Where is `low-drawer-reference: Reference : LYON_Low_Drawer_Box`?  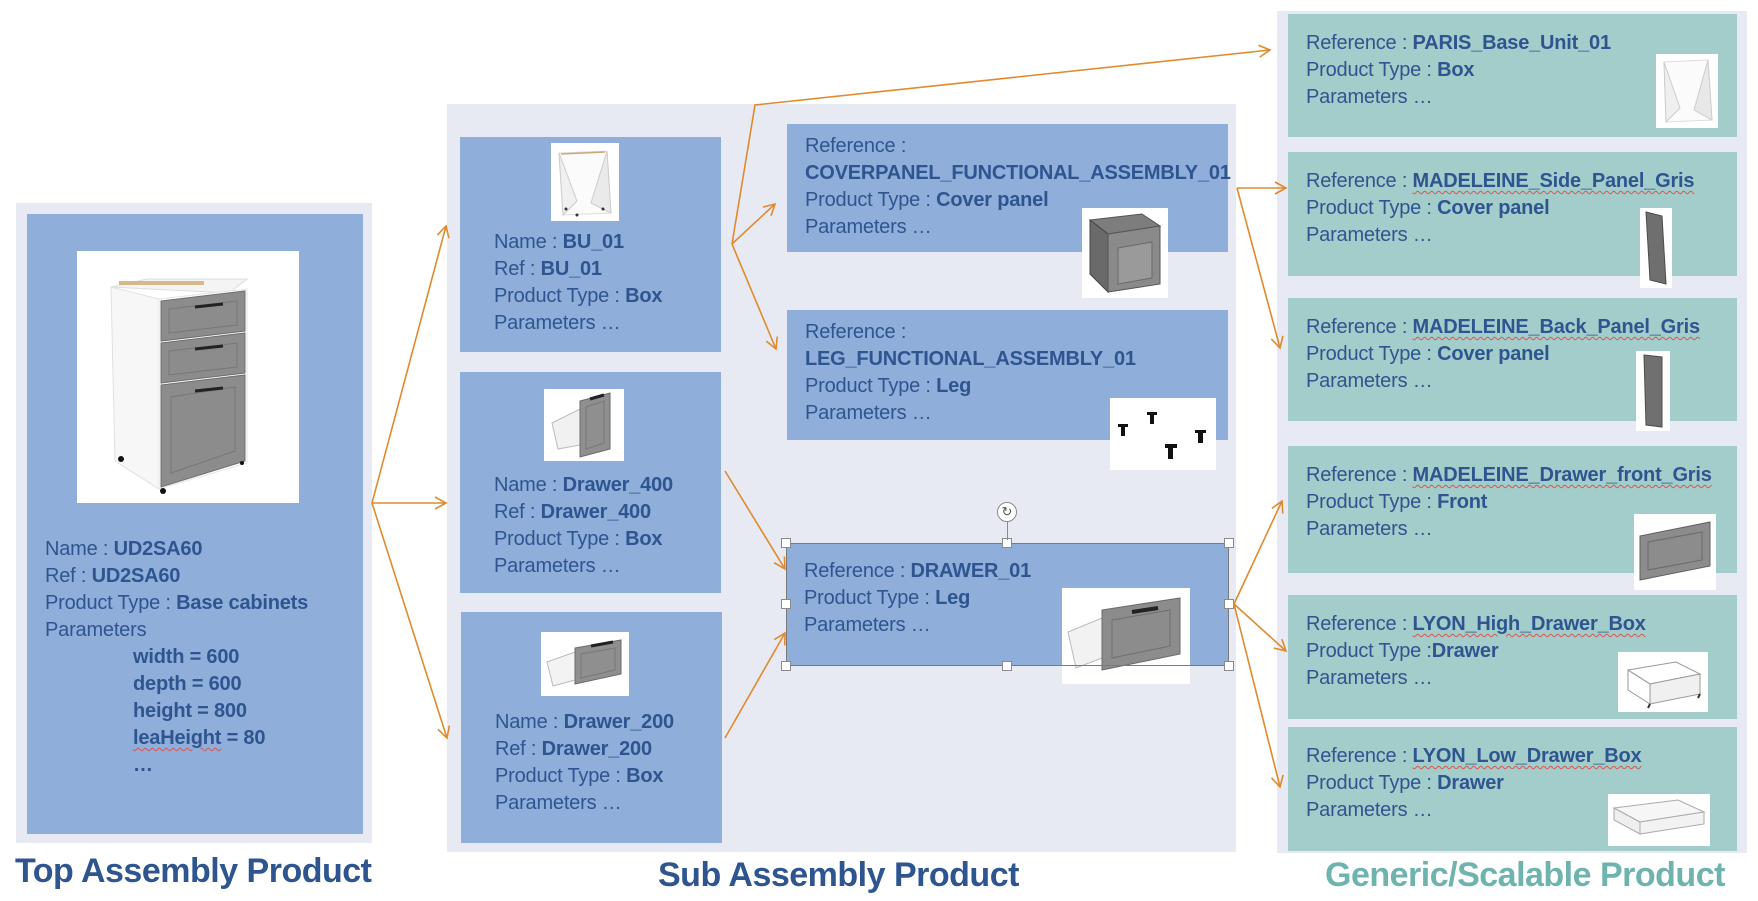 low-drawer-reference: Reference : LYON_Low_Drawer_Box is located at coordinates (1474, 756).